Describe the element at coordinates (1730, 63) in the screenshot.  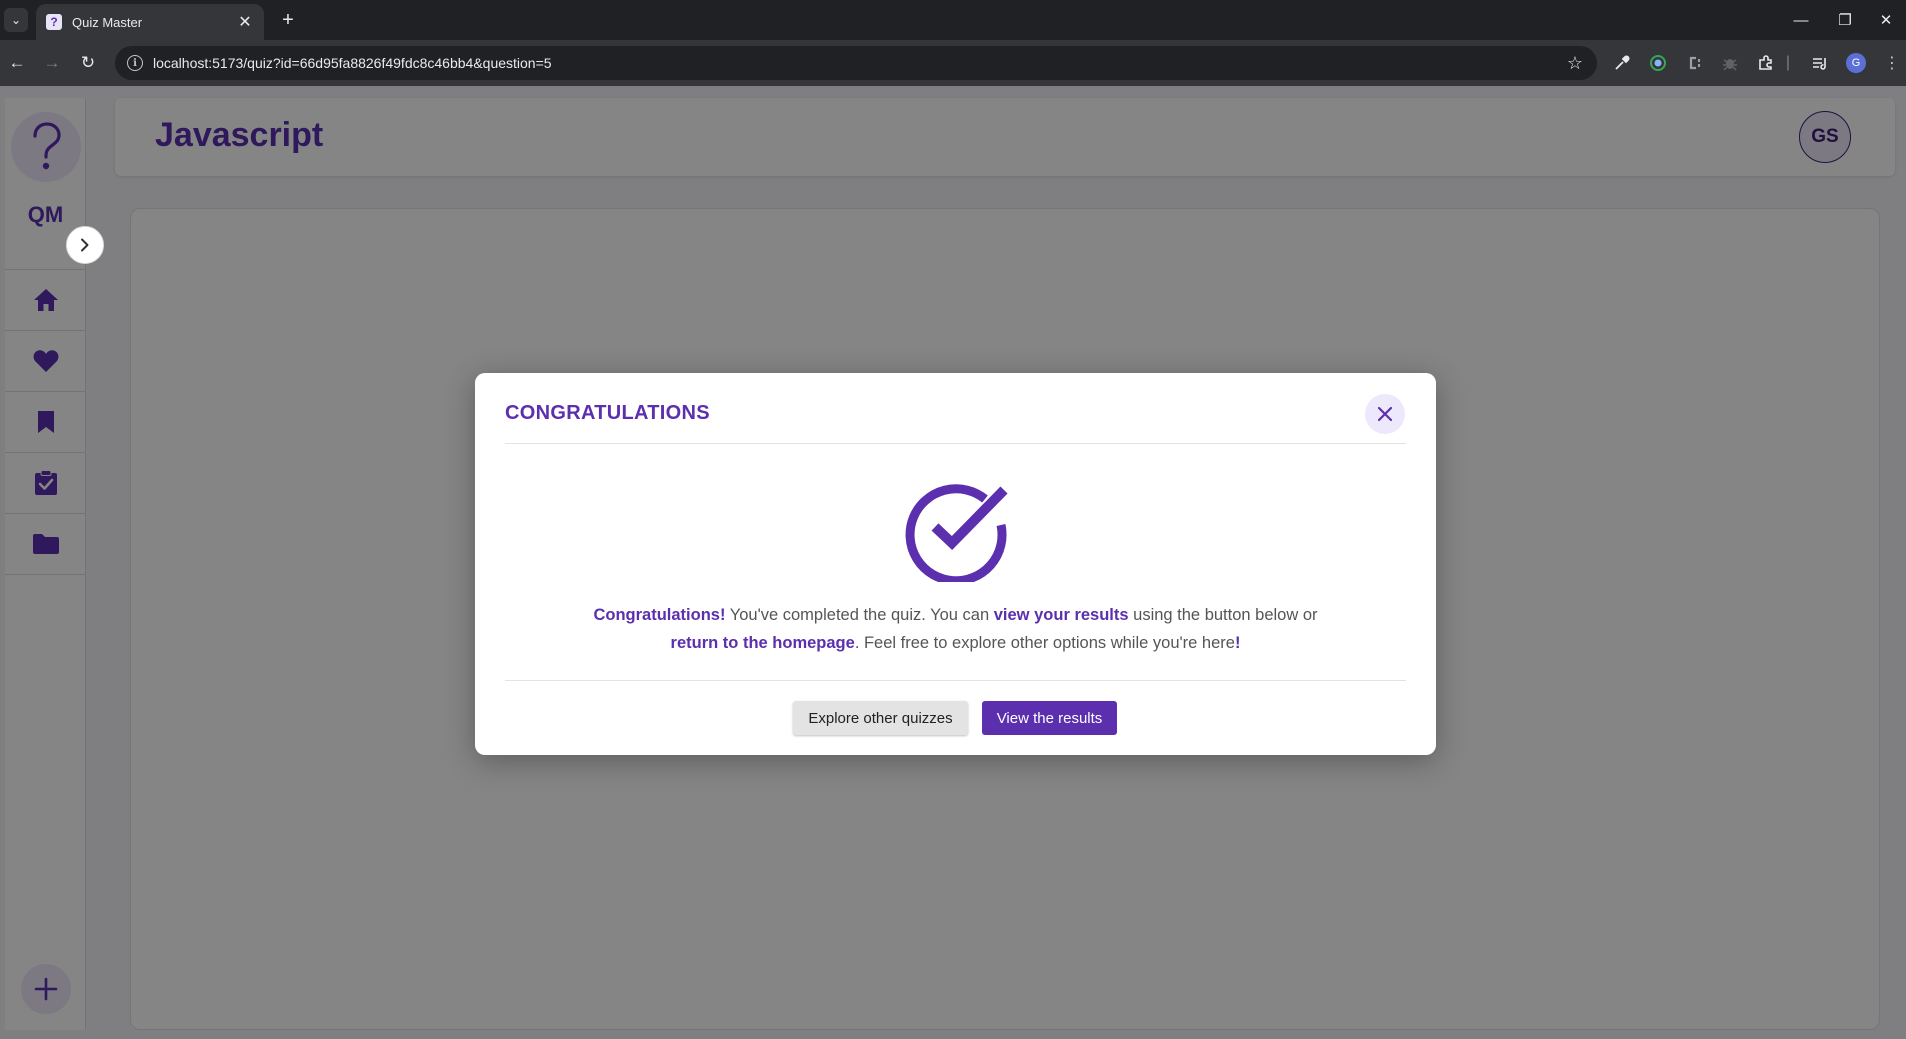
I see `bug-extension-icon` at that location.